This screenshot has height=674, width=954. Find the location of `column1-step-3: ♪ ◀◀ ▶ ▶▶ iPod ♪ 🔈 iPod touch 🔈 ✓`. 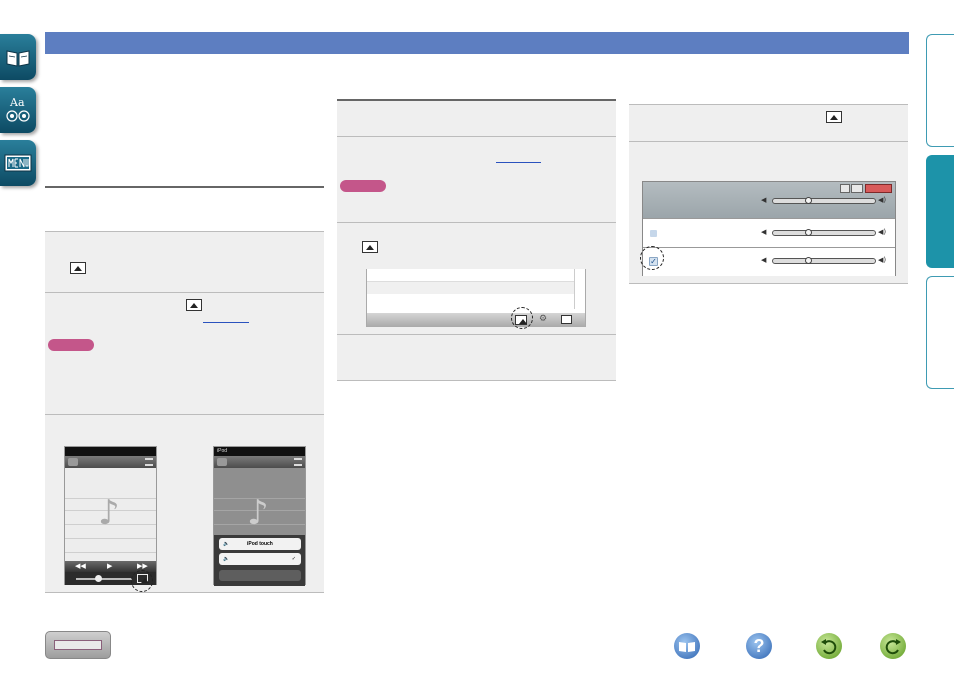

column1-step-3: ♪ ◀◀ ▶ ▶▶ iPod ♪ 🔈 iPod touch 🔈 ✓ is located at coordinates (184, 503).